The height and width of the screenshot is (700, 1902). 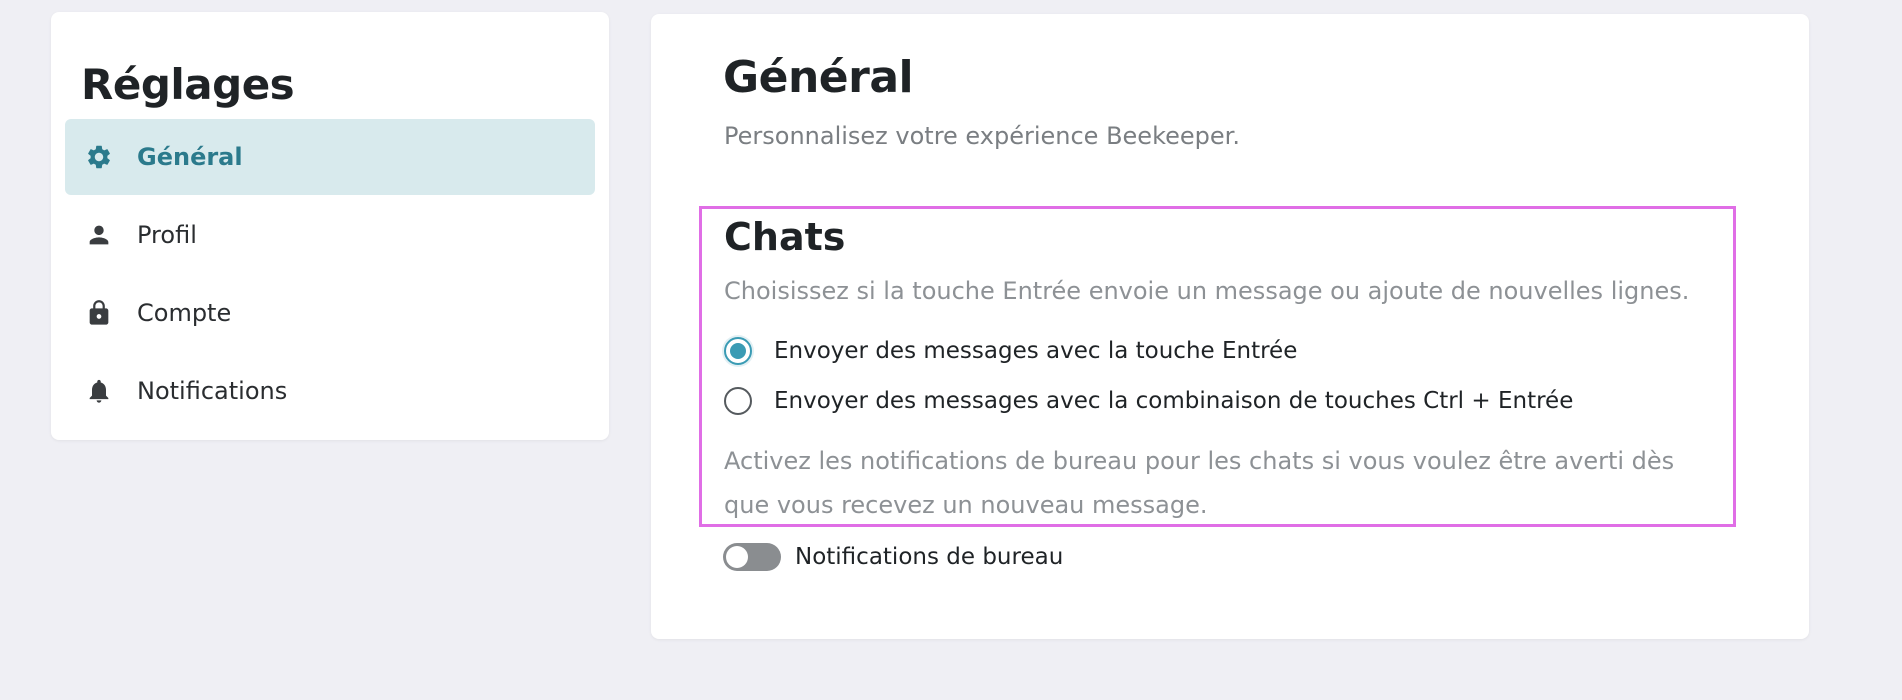 What do you see at coordinates (99, 235) in the screenshot?
I see `person-icon` at bounding box center [99, 235].